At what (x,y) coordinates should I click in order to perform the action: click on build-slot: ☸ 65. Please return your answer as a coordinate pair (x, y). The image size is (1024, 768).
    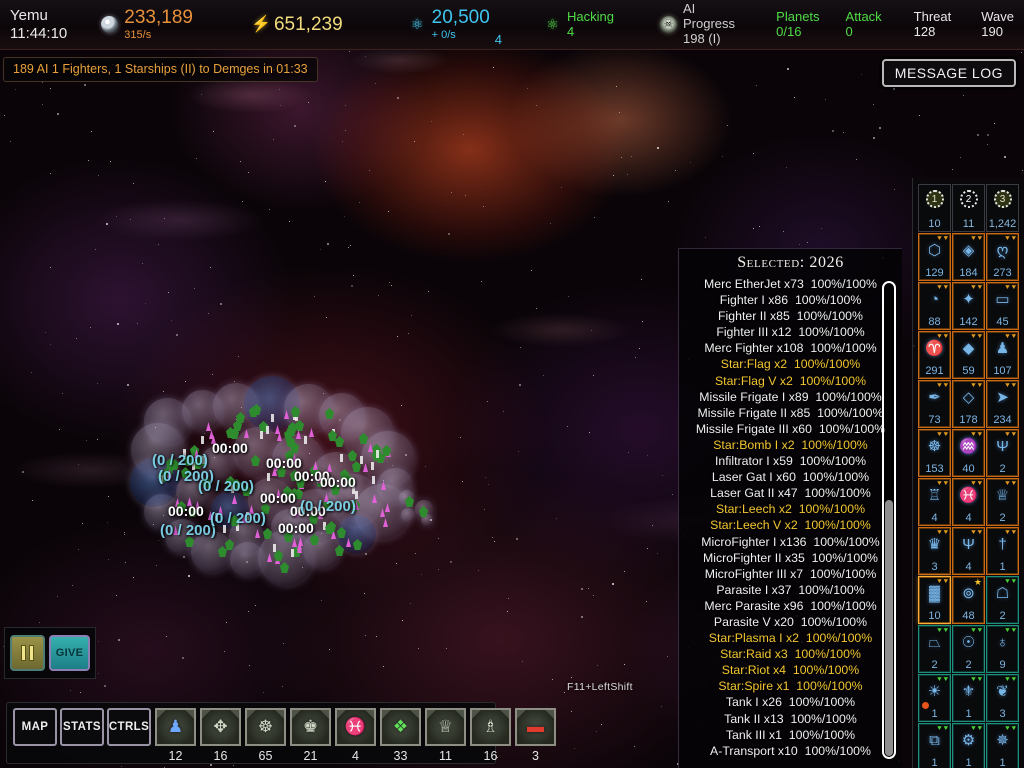
    Looking at the image, I should click on (265, 735).